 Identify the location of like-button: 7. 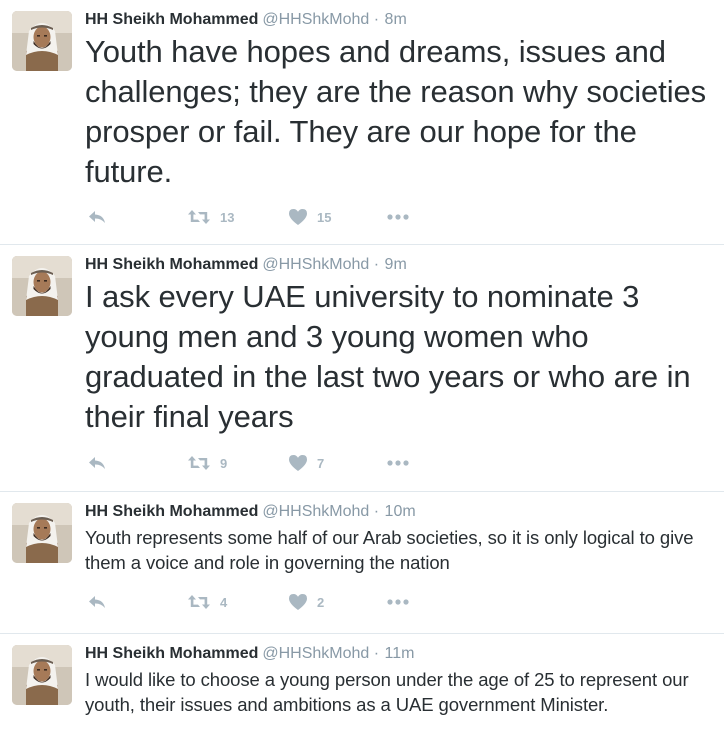
(306, 463).